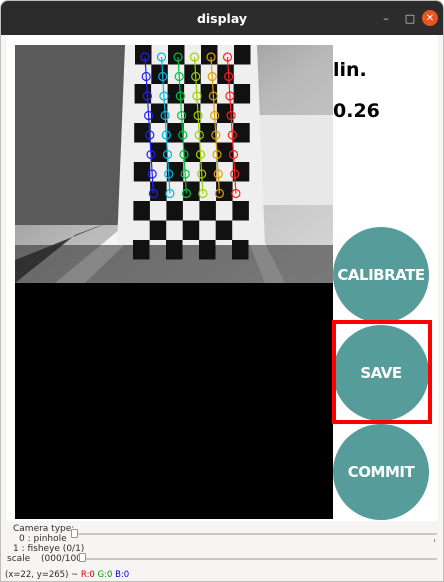 The height and width of the screenshot is (582, 444). What do you see at coordinates (386, 18) in the screenshot?
I see `minimize-icon: –` at bounding box center [386, 18].